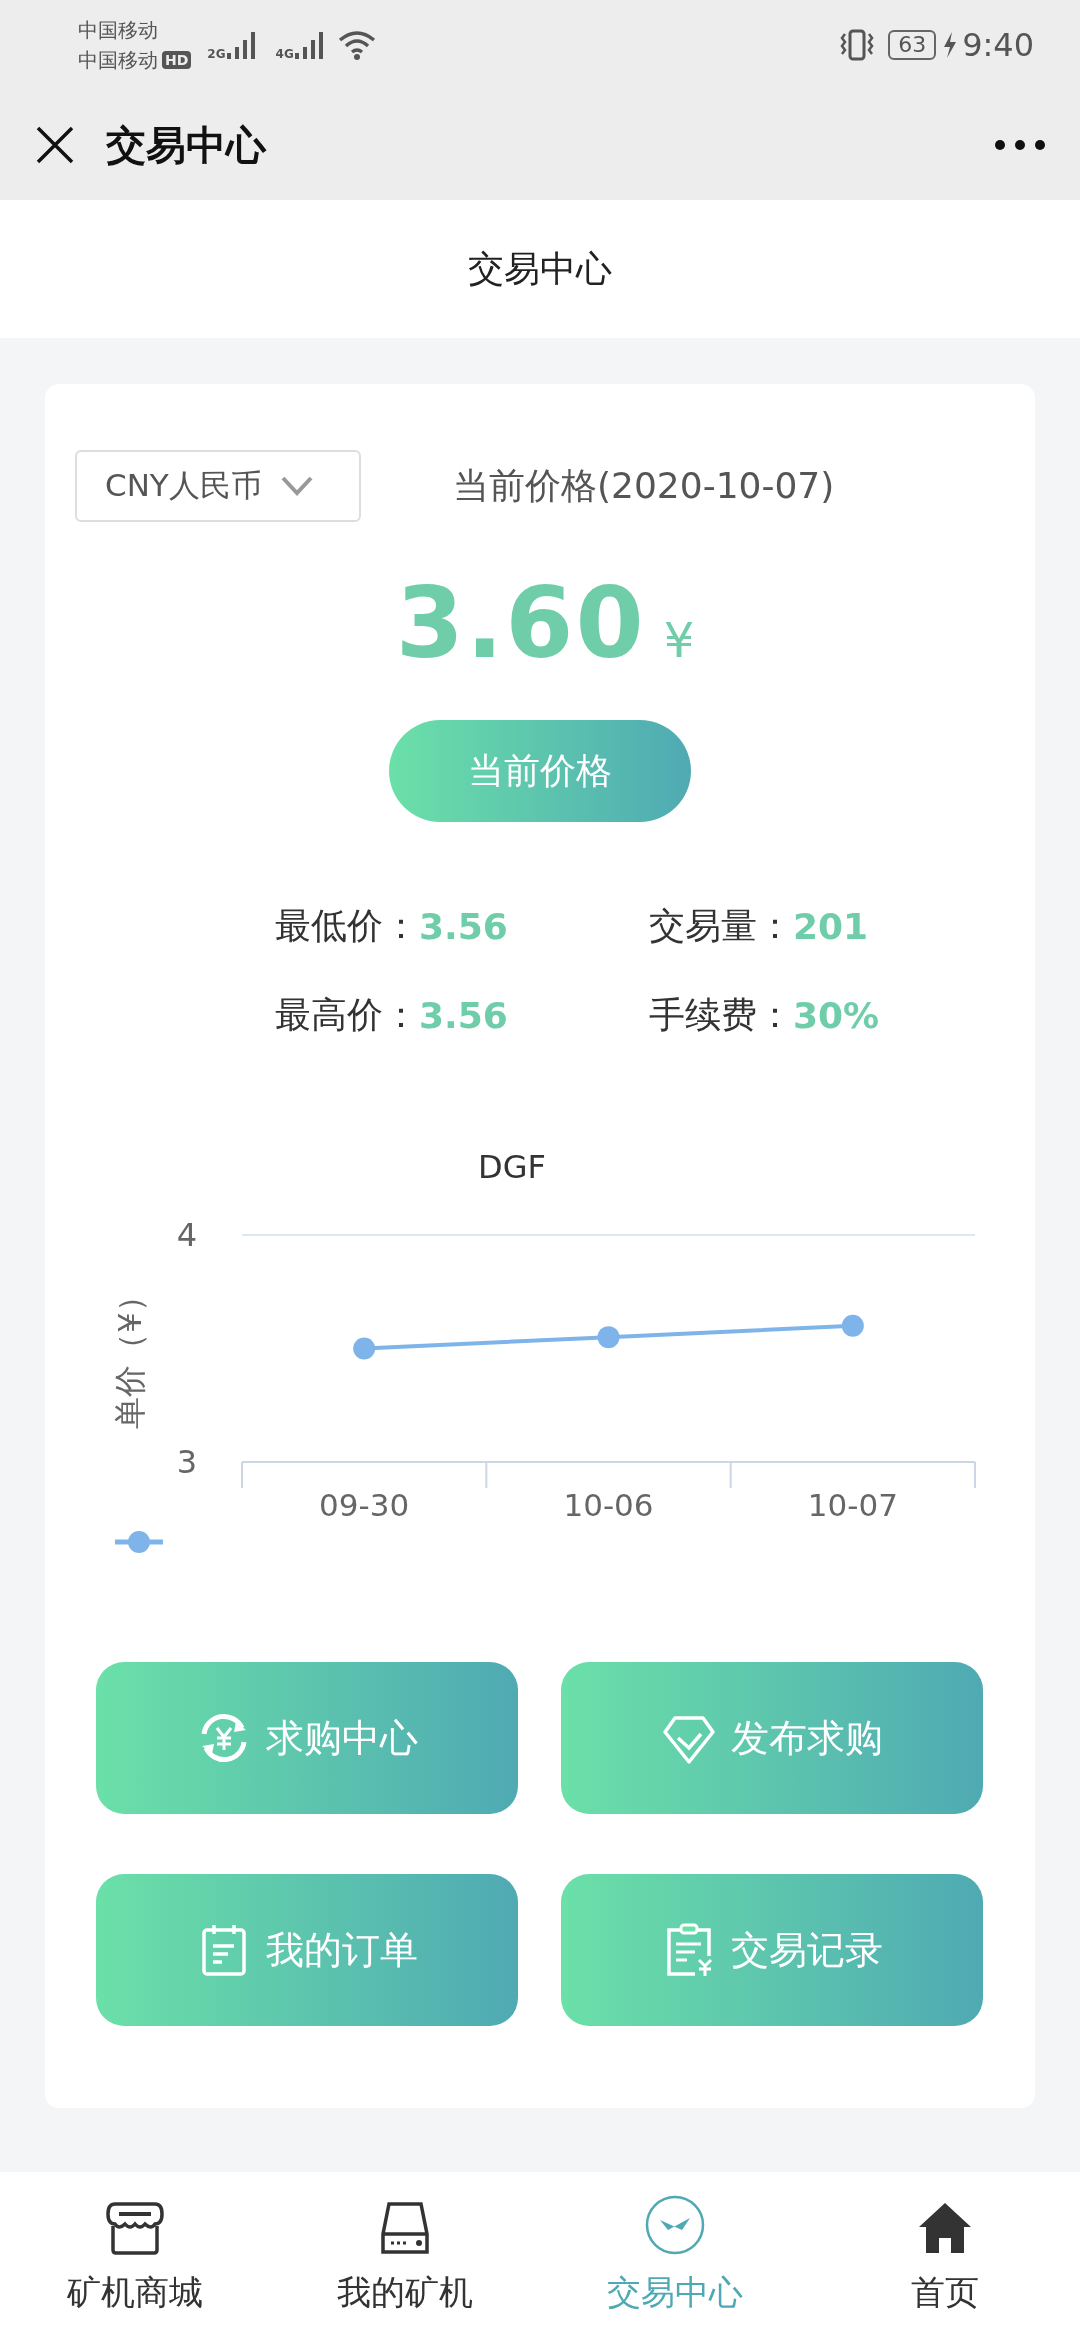 The image size is (1080, 2340). Describe the element at coordinates (187, 1235) in the screenshot. I see `y-tick-label: 4` at that location.